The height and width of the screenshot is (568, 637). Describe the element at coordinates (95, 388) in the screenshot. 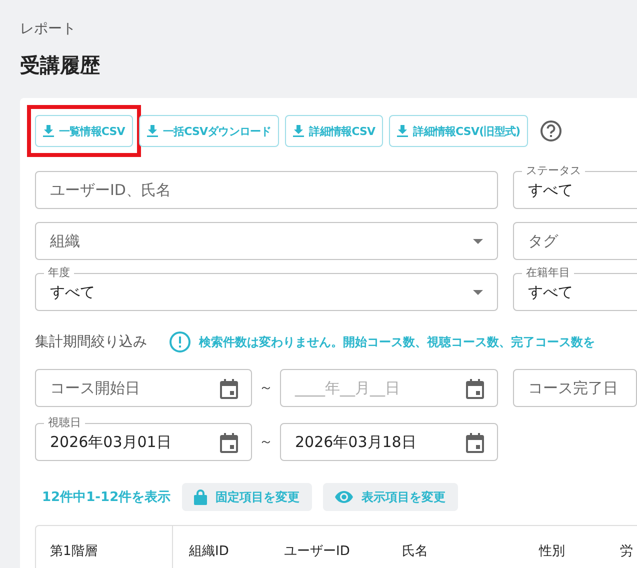

I see `field-placeholder: コース開始日` at that location.